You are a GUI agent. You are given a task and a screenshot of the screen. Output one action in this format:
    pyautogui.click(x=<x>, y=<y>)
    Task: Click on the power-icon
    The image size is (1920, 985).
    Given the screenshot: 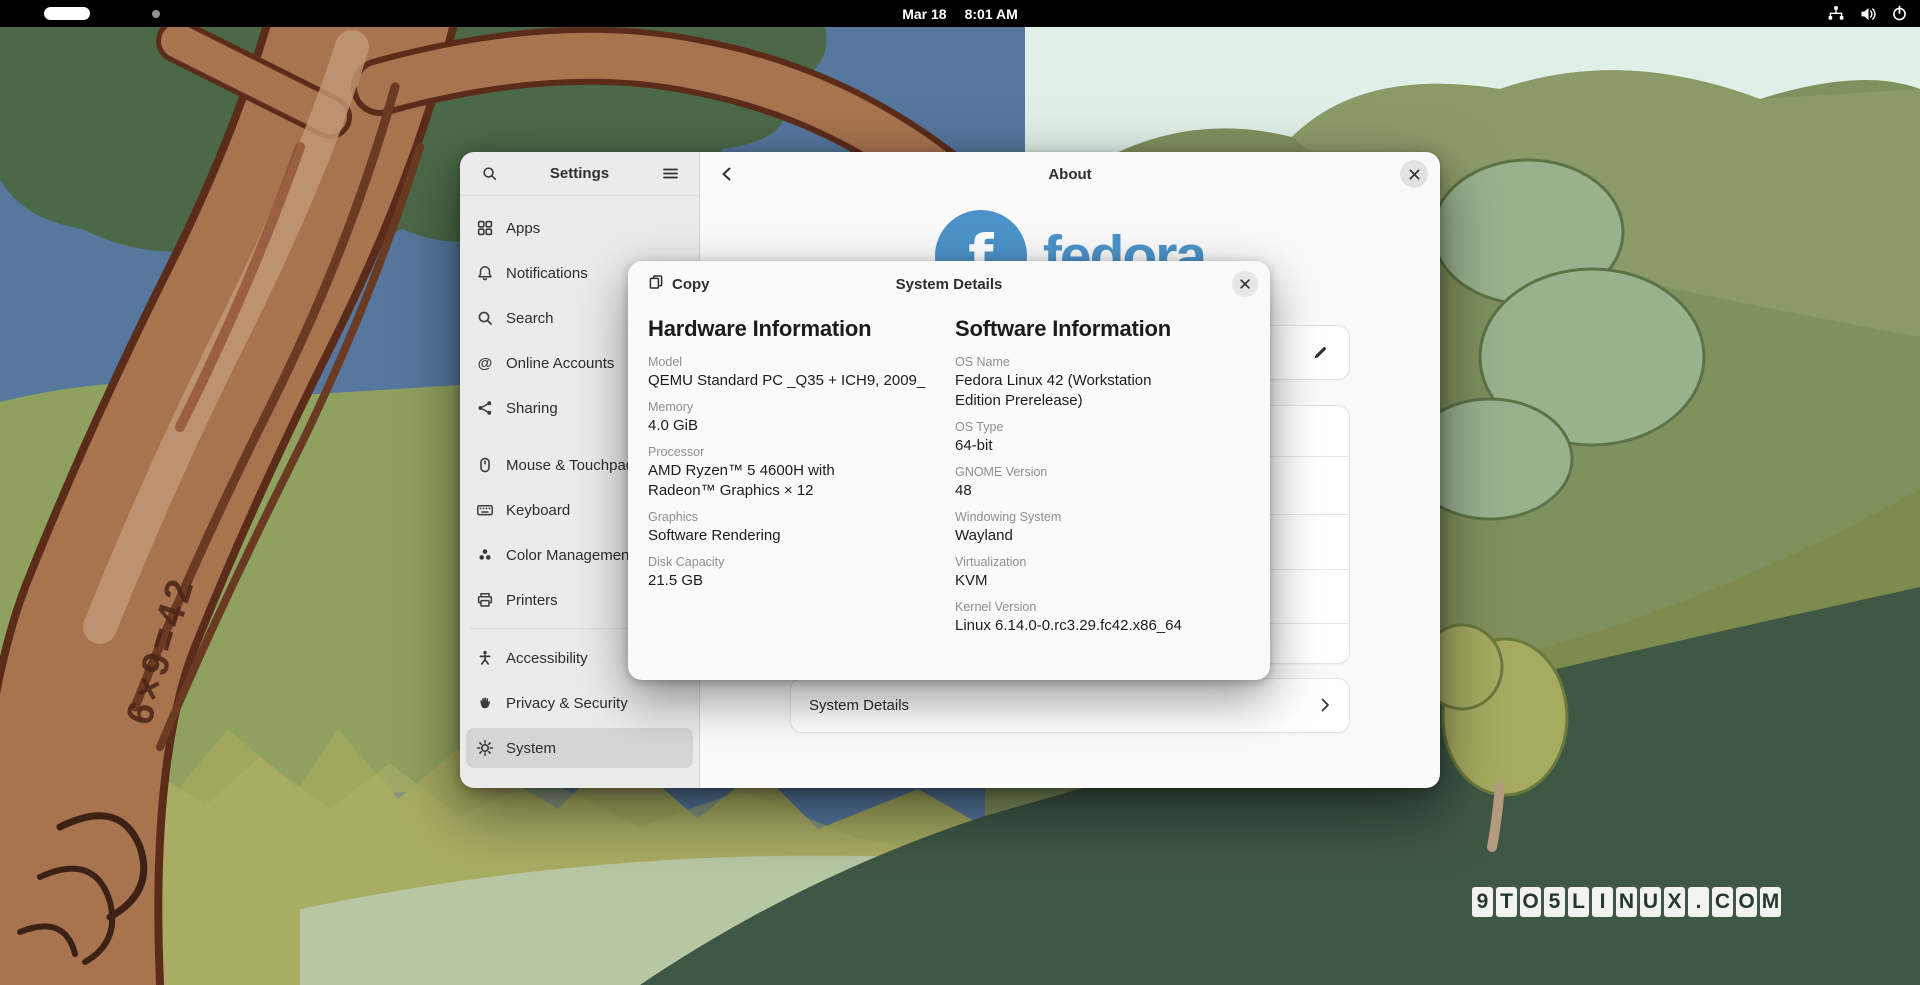 What is the action you would take?
    pyautogui.click(x=1899, y=13)
    